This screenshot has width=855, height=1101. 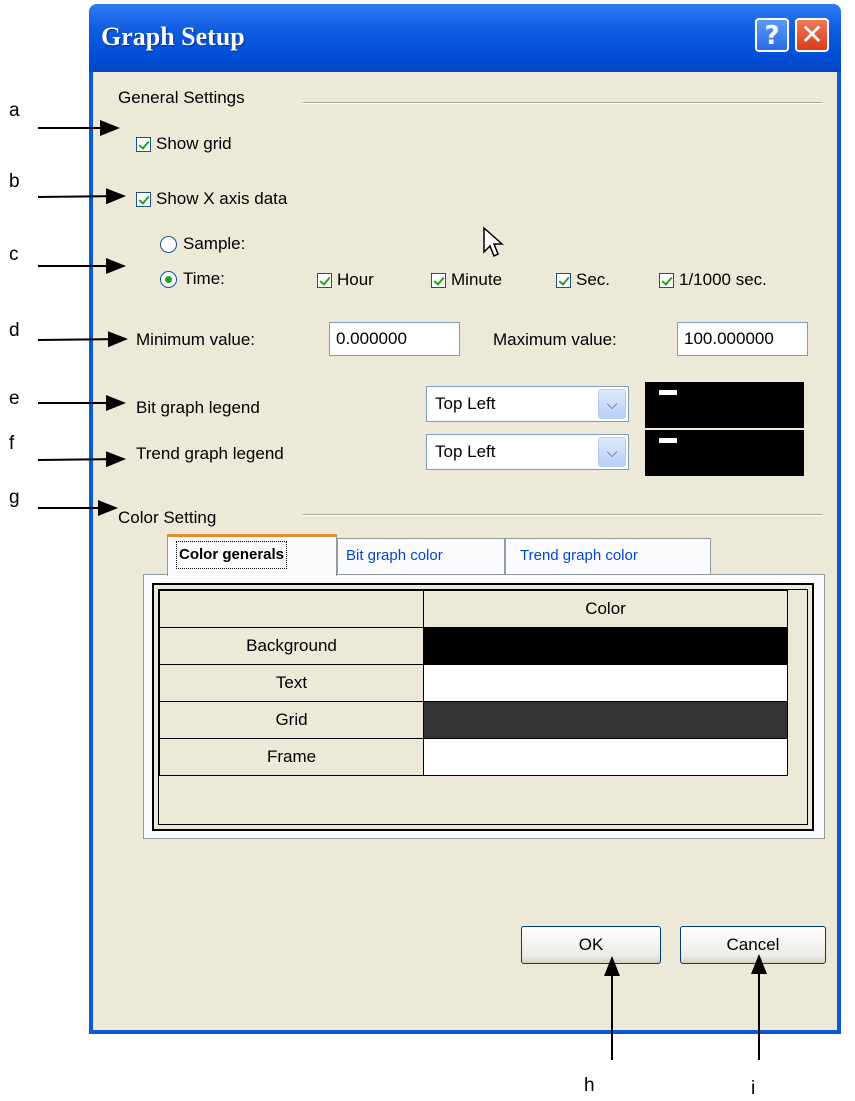 I want to click on minimum-value-input: 0.000000, so click(x=394, y=339).